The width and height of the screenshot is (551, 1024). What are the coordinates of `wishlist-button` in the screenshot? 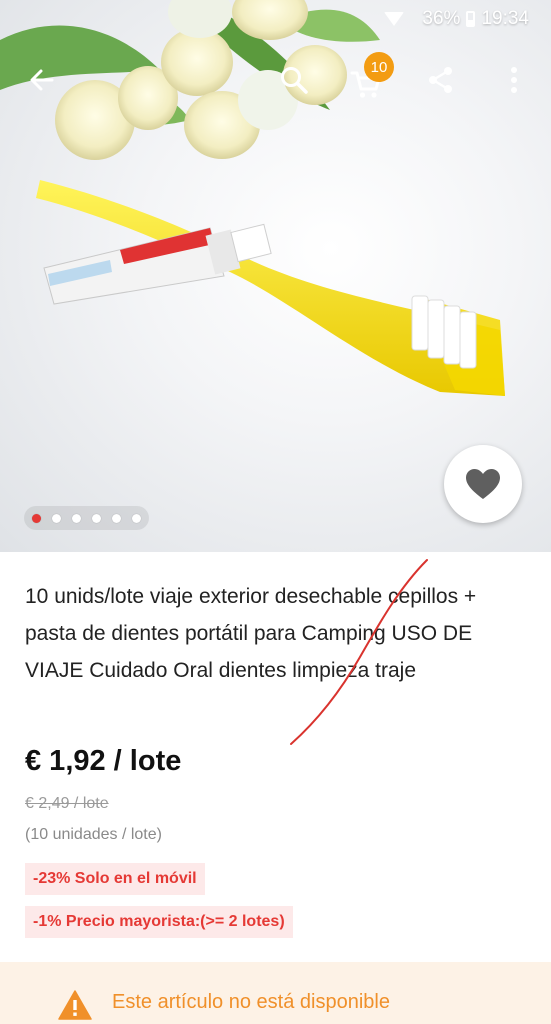 It's located at (483, 484).